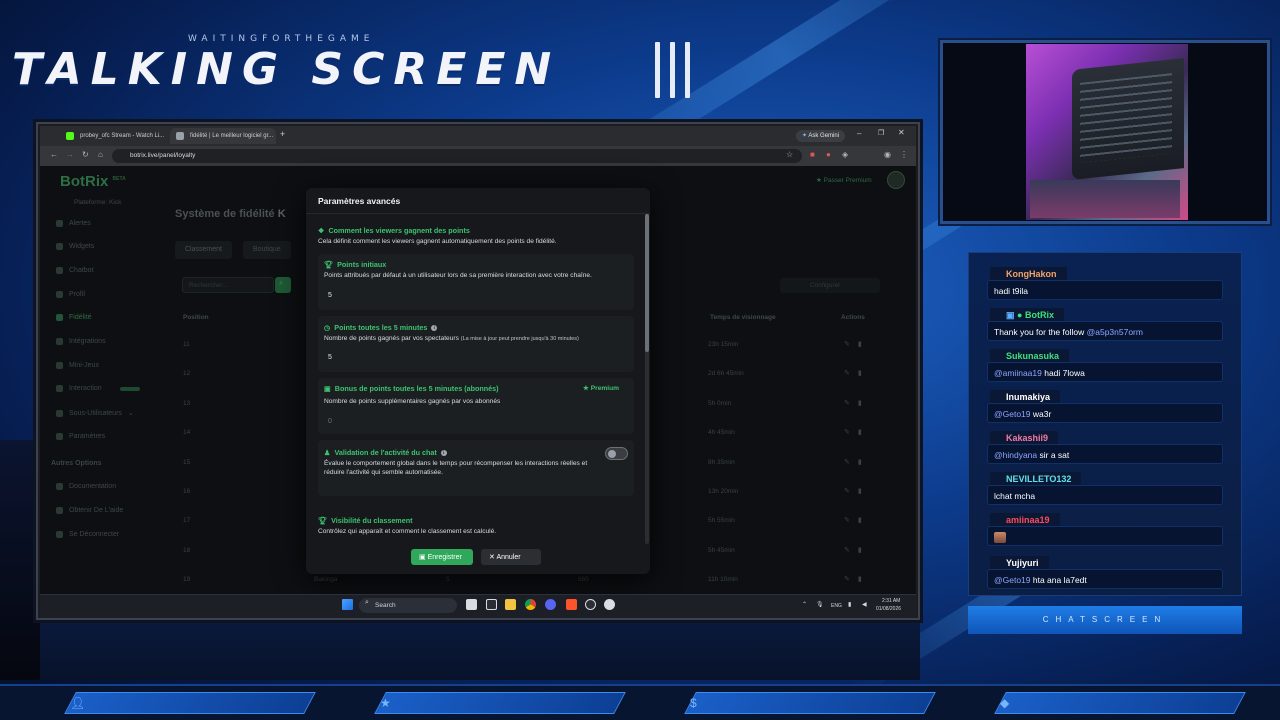 Image resolution: width=1280 pixels, height=720 pixels. Describe the element at coordinates (844, 180) in the screenshot. I see `premium-link: ★ Passer Premium` at that location.